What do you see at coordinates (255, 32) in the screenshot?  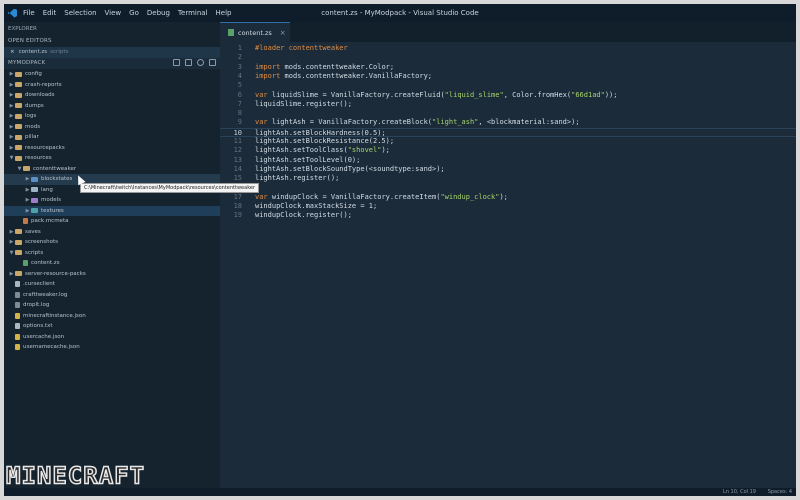 I see `tab-content-zs: content.zs ×` at bounding box center [255, 32].